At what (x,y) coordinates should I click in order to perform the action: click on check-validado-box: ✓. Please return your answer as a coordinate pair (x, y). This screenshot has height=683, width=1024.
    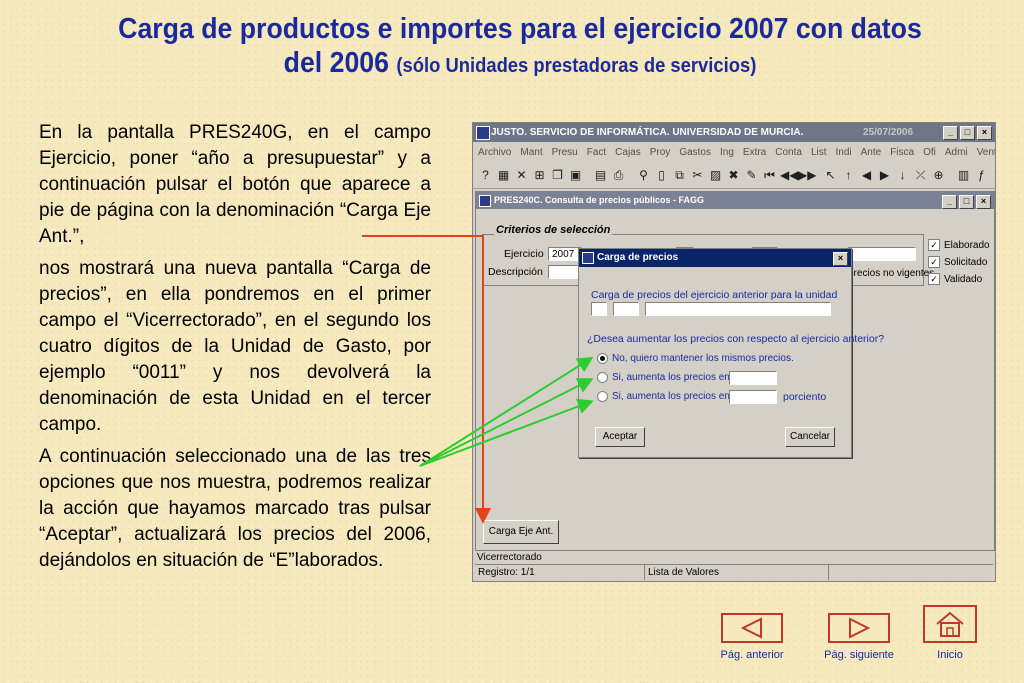
    Looking at the image, I should click on (934, 279).